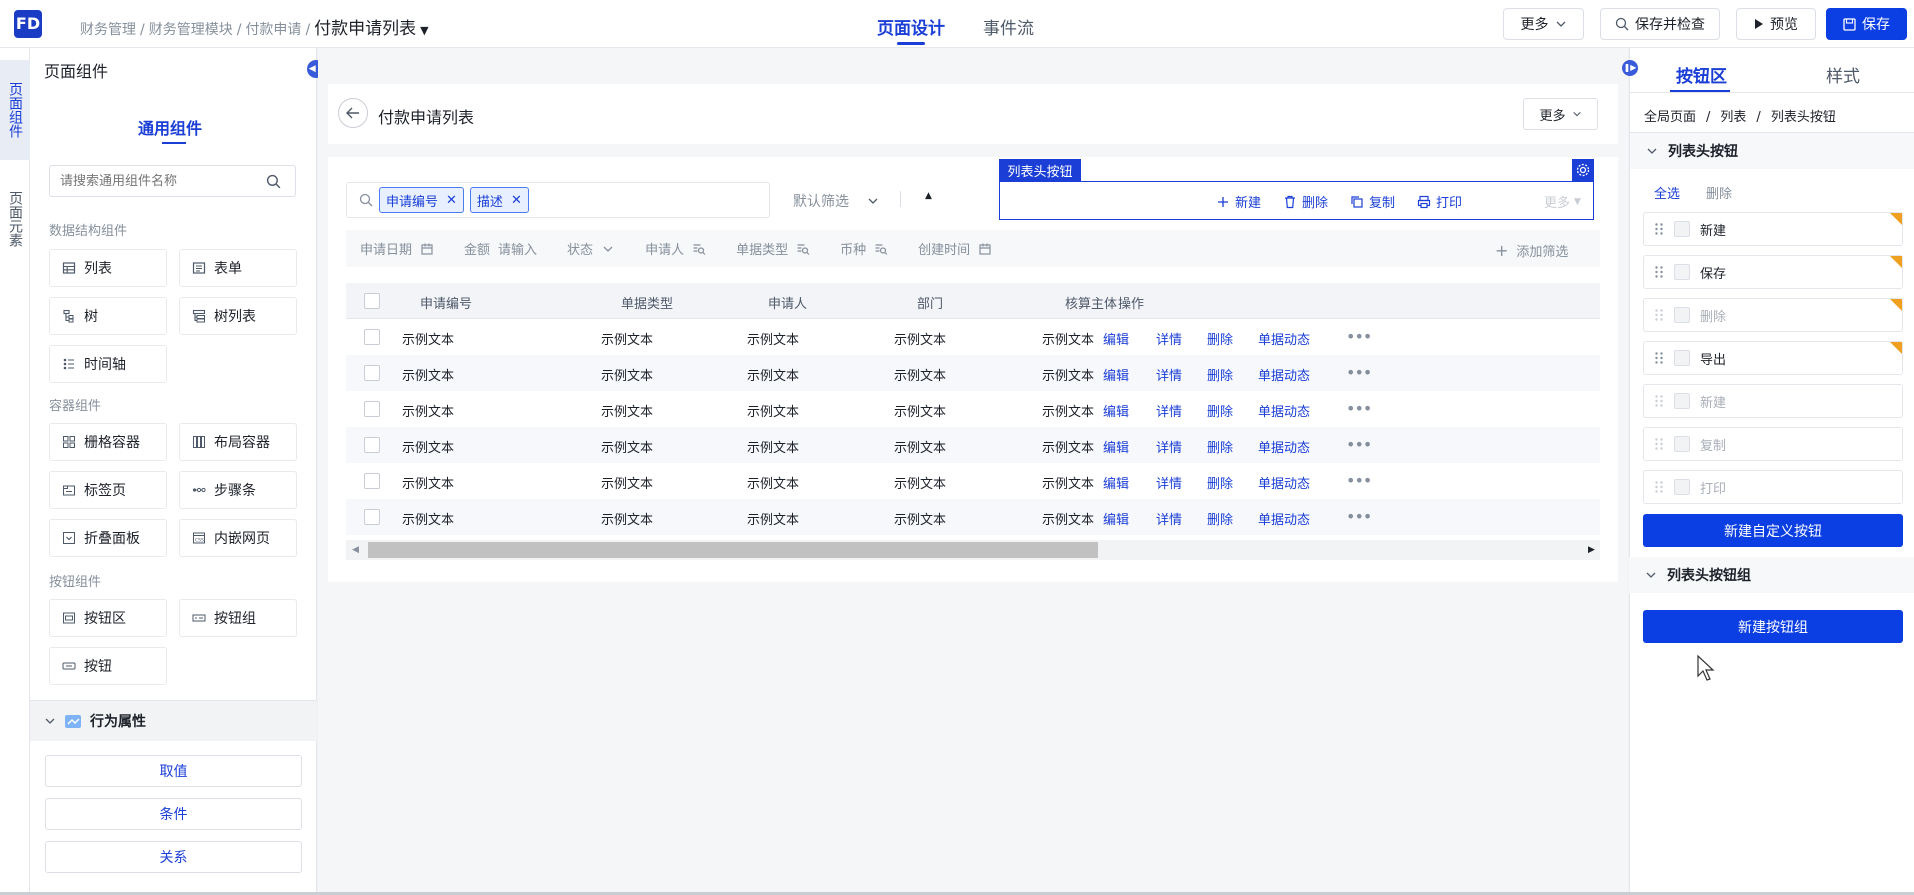 The image size is (1914, 895). Describe the element at coordinates (1773, 530) in the screenshot. I see `new-custom-button: 新建自定义按钮` at that location.